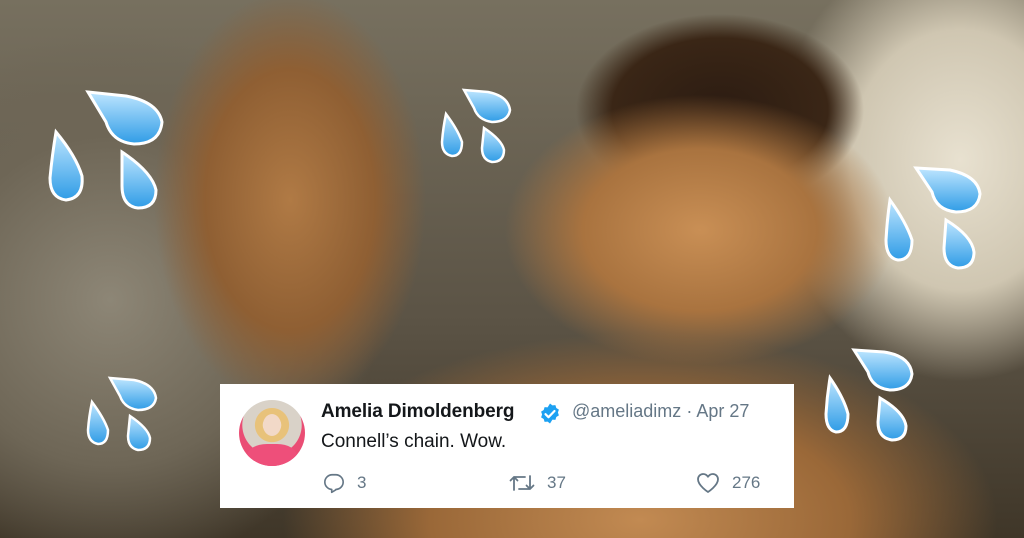  Describe the element at coordinates (556, 482) in the screenshot. I see `retweet-count: 37` at that location.